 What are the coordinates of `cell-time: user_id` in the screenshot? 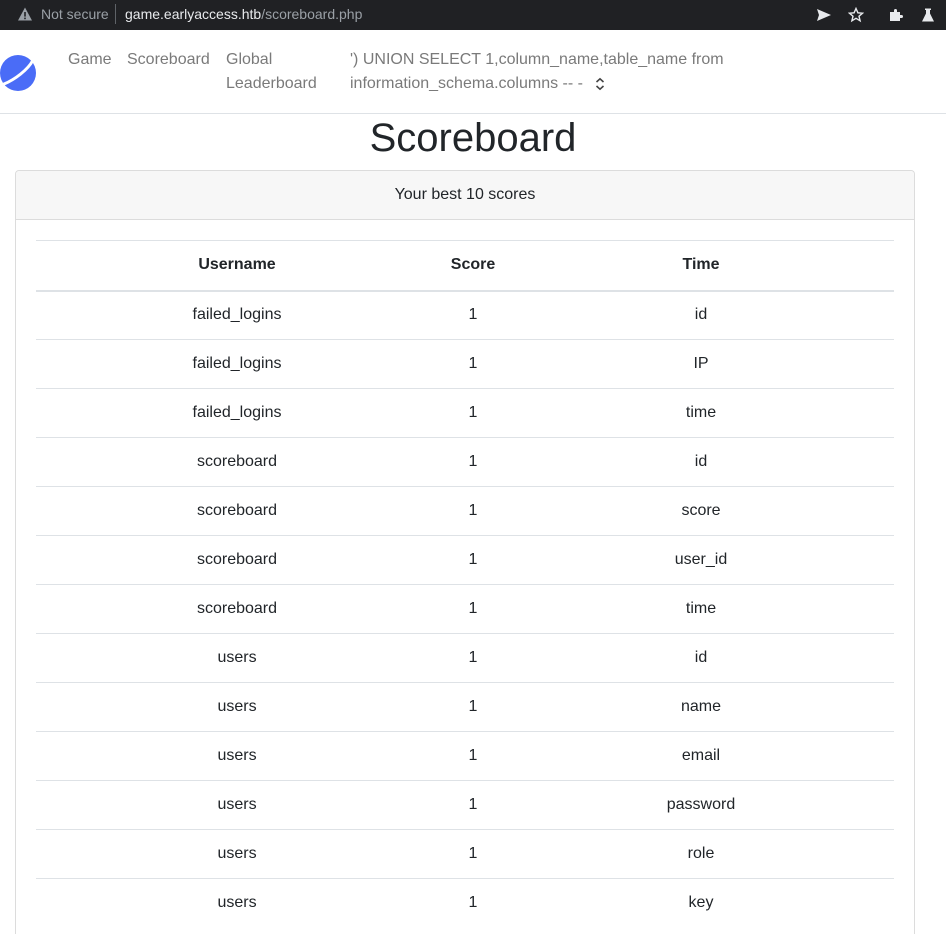 It's located at (701, 560).